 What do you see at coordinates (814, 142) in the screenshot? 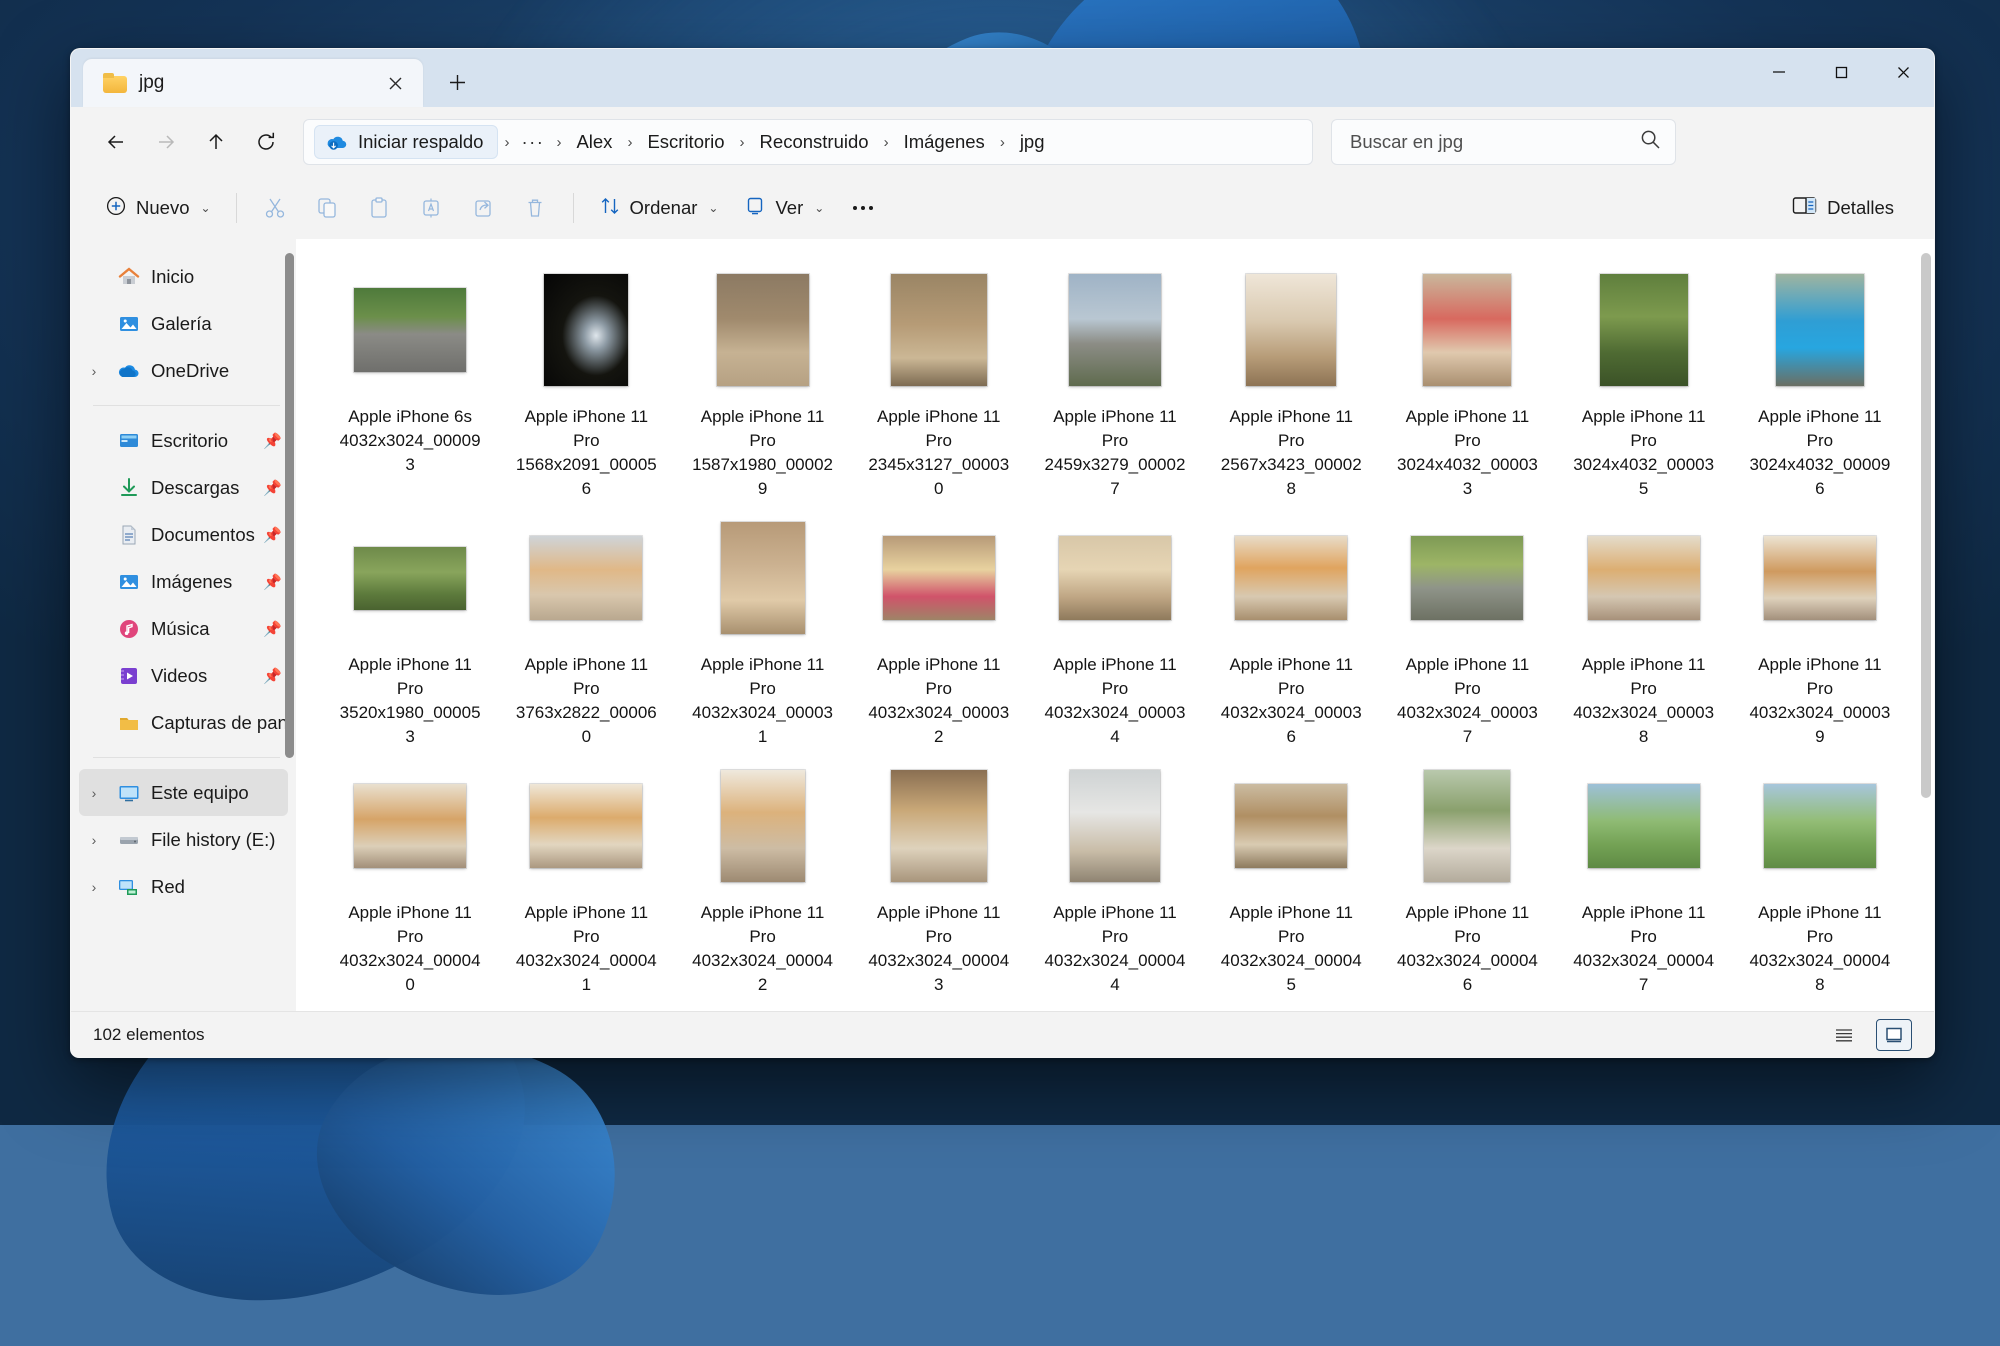
I see `breadcrumb-item-reconstruido: Reconstruido` at bounding box center [814, 142].